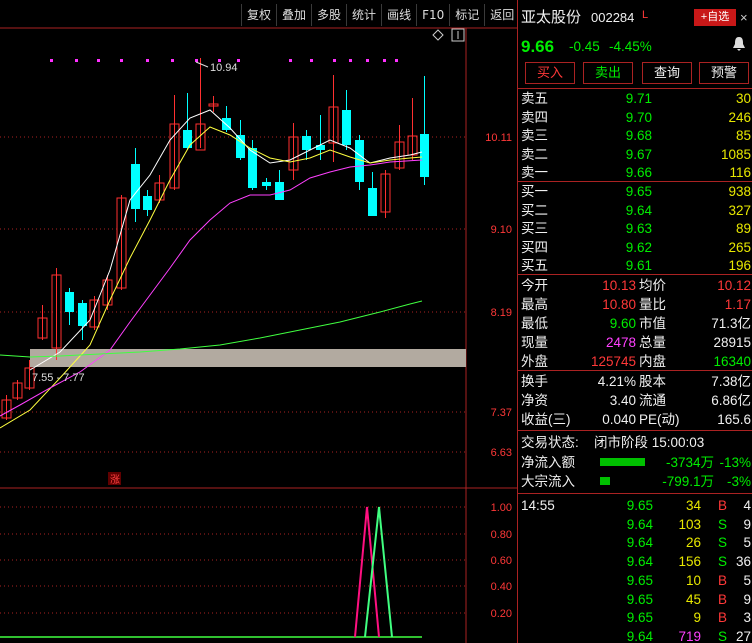  What do you see at coordinates (635, 274) in the screenshot?
I see `separator` at bounding box center [635, 274].